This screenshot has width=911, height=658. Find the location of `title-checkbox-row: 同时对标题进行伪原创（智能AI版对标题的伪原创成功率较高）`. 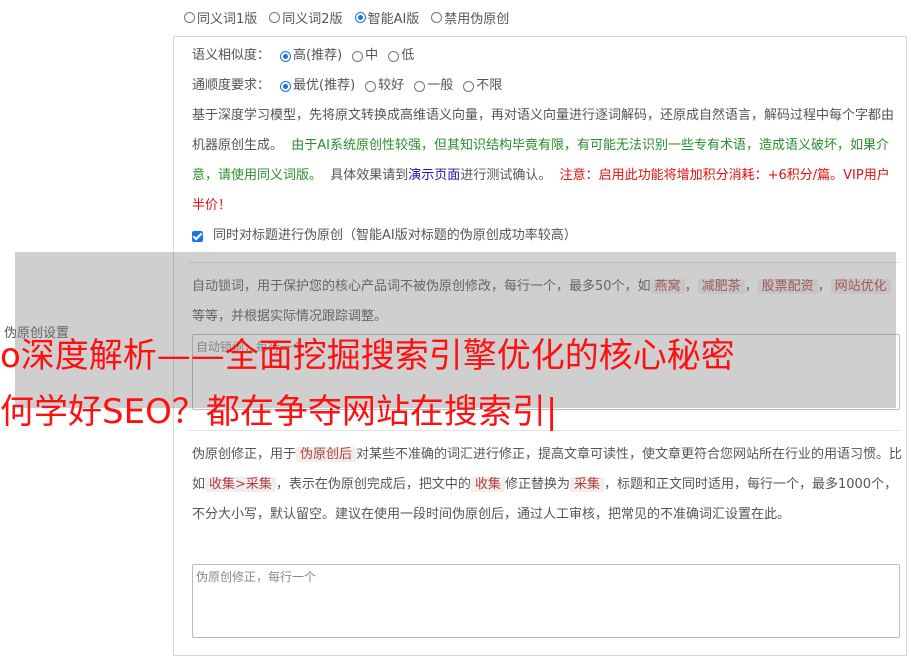

title-checkbox-row: 同时对标题进行伪原创（智能AI版对标题的伪原创成功率较高） is located at coordinates (544, 236).